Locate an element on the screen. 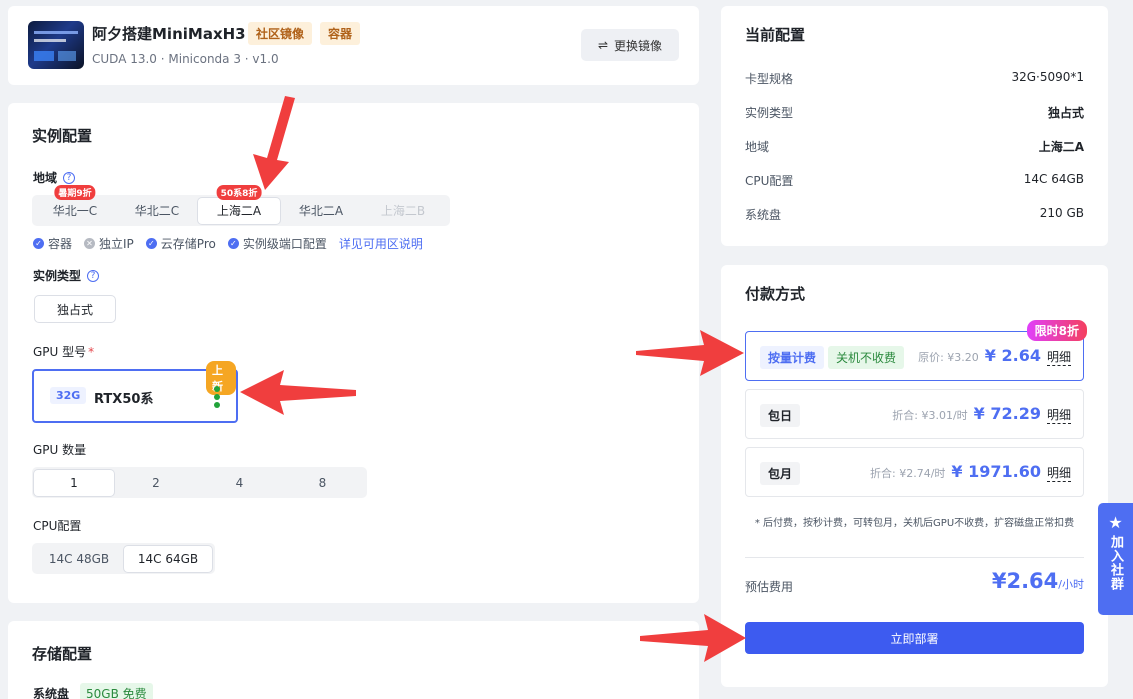 This screenshot has width=1133, height=699. billing-note: * 后付费，按秒计费，可转包月，关机后GPU不收费，扩容磁盘正常扣费 is located at coordinates (914, 523).